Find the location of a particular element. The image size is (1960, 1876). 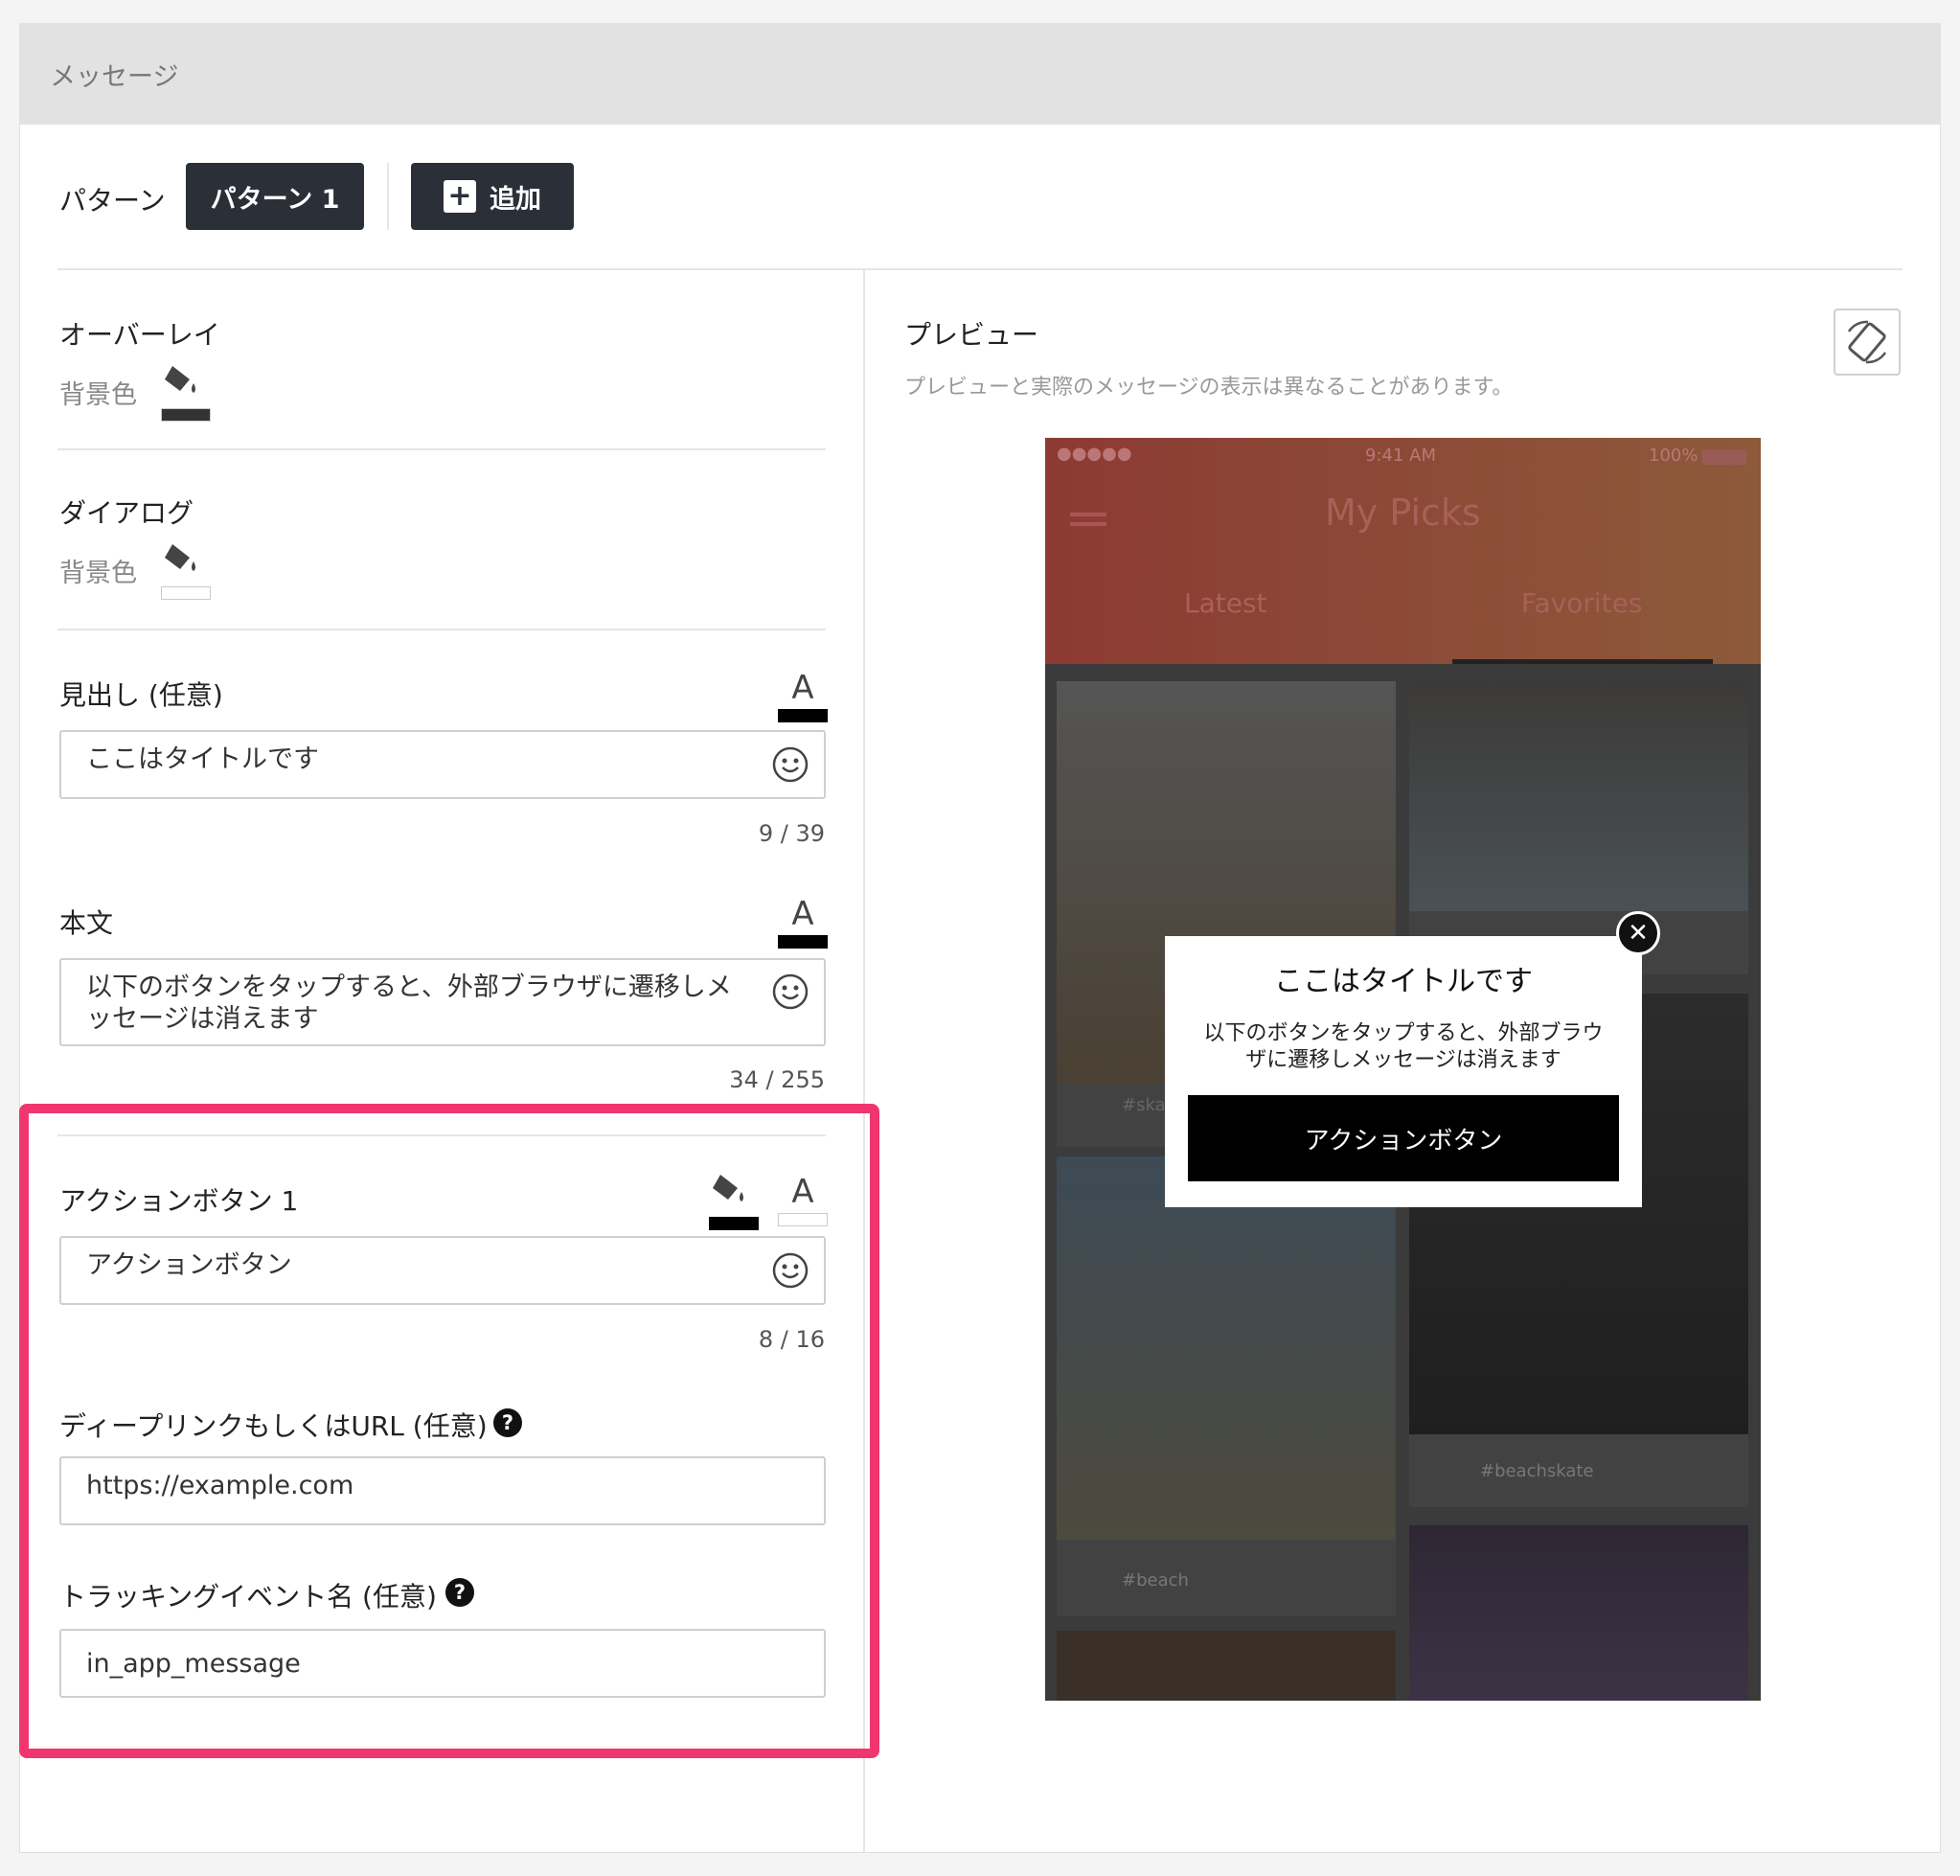

body-textarea: 以下のボタンをタップすると、外部ブラウザに遷移しメッセージは消えます is located at coordinates (442, 1002).